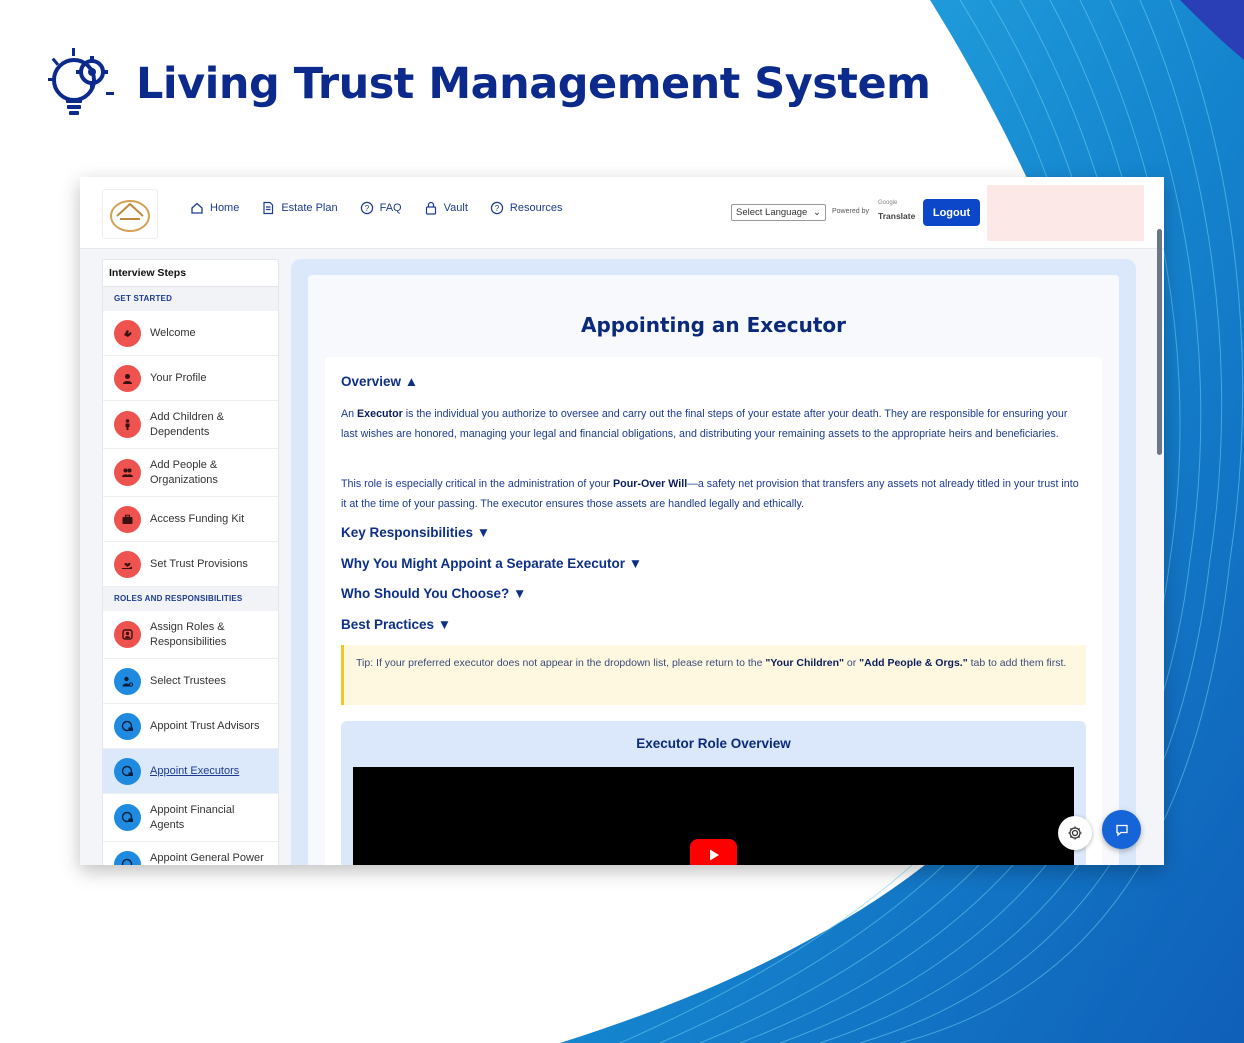 Image resolution: width=1244 pixels, height=1043 pixels. Describe the element at coordinates (1017, 663) in the screenshot. I see `text-span: tab to add them first.` at that location.